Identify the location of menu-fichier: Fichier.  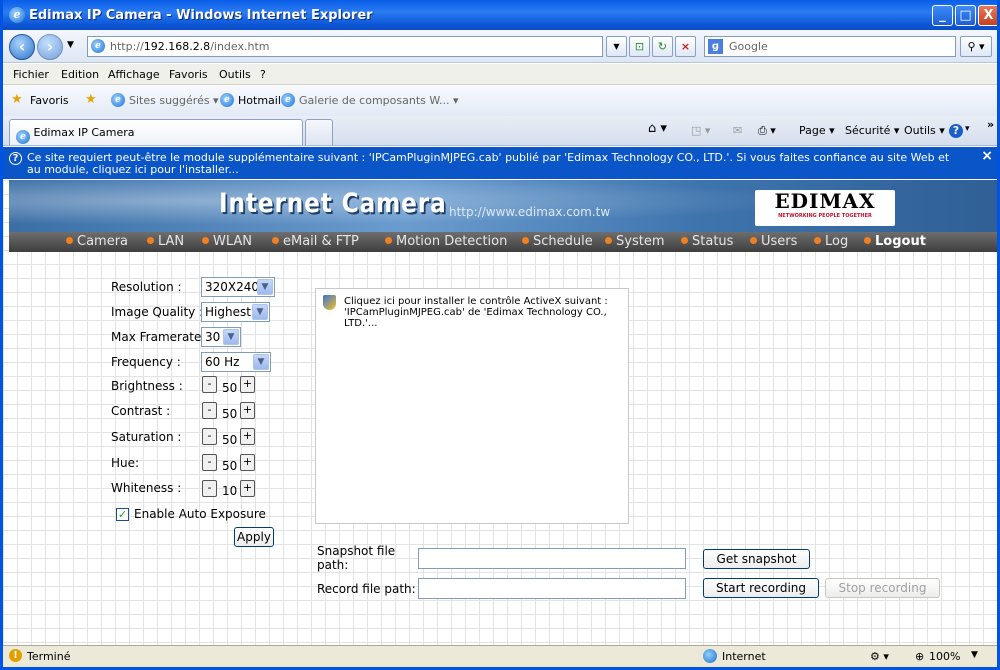
(31, 74).